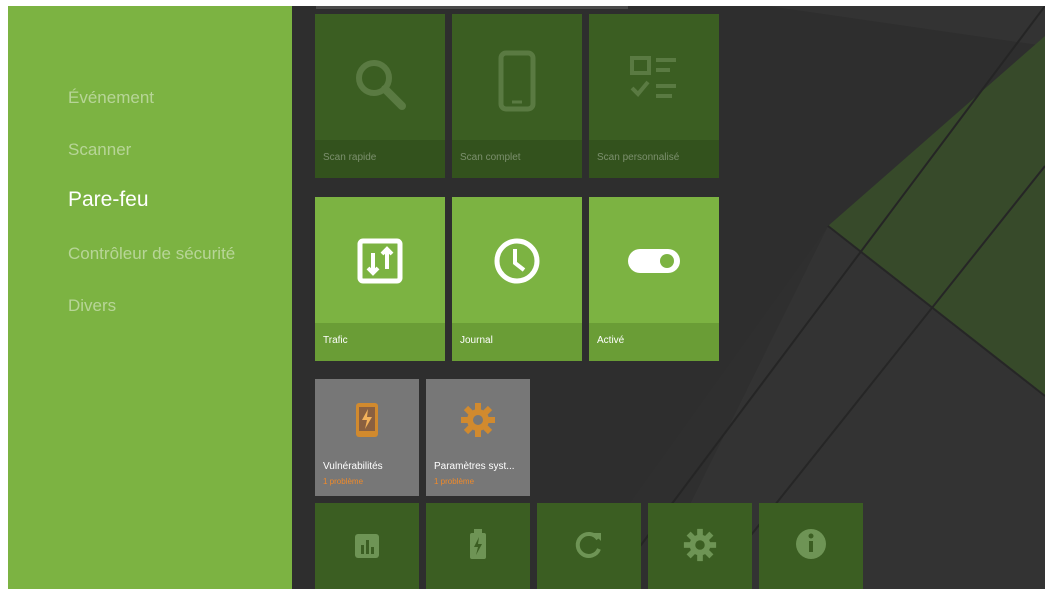 This screenshot has height=589, width=1045. What do you see at coordinates (654, 261) in the screenshot?
I see `toggle-on-icon` at bounding box center [654, 261].